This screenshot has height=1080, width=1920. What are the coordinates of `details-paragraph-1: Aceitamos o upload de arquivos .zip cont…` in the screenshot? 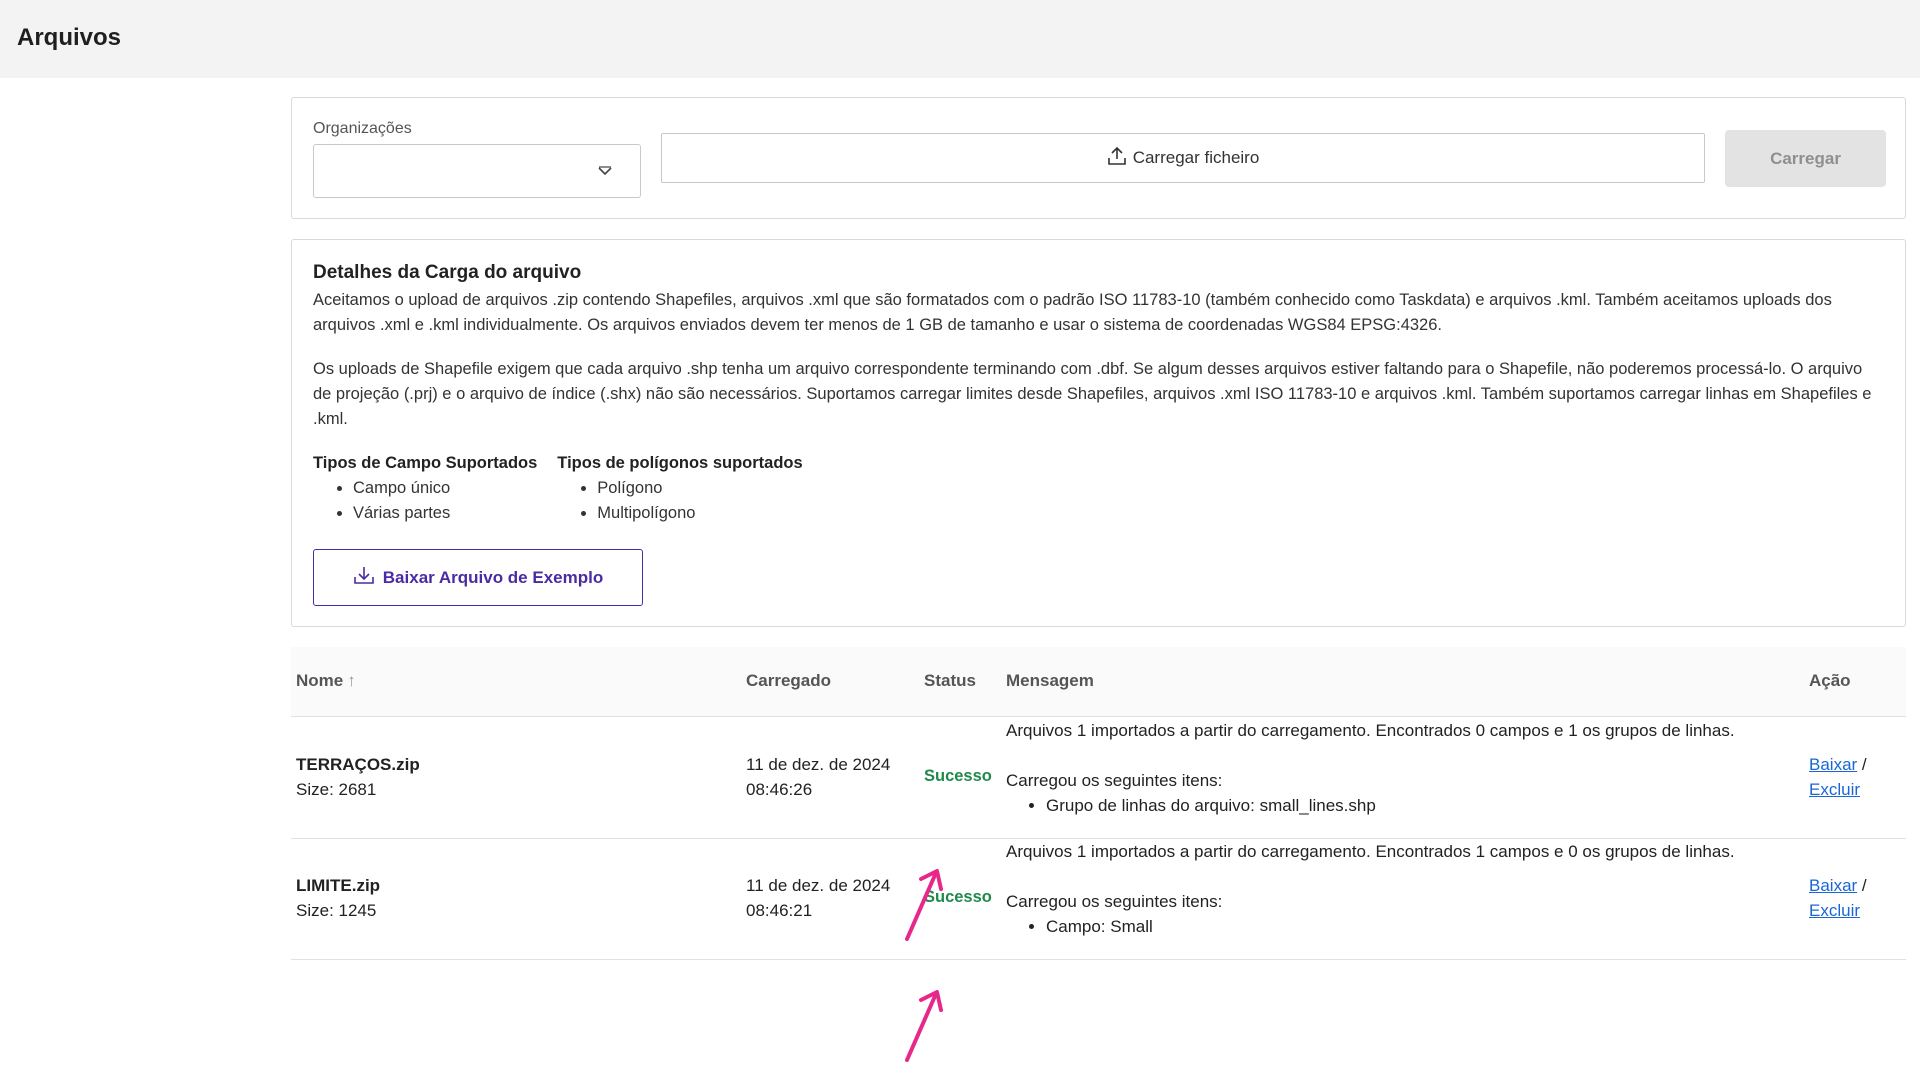 It's located at (1072, 312).